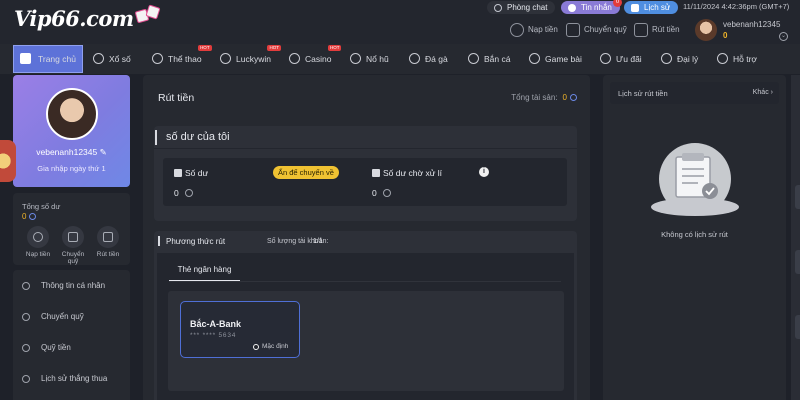 The width and height of the screenshot is (800, 400). What do you see at coordinates (25, 58) in the screenshot?
I see `home-icon` at bounding box center [25, 58].